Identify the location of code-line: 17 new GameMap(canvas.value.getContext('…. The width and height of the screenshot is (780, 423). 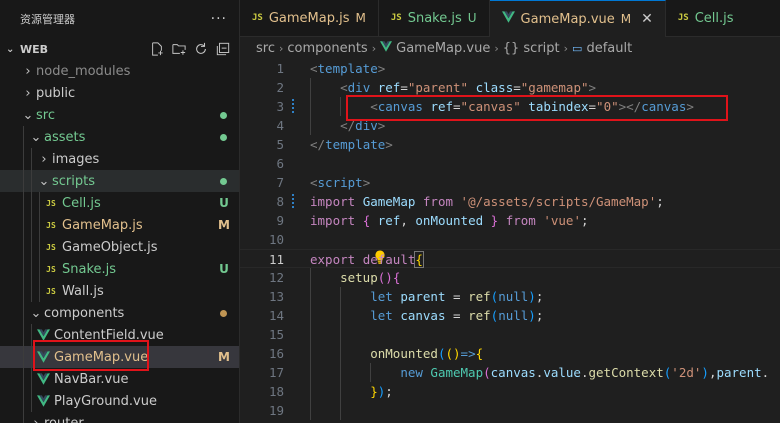
(510, 372).